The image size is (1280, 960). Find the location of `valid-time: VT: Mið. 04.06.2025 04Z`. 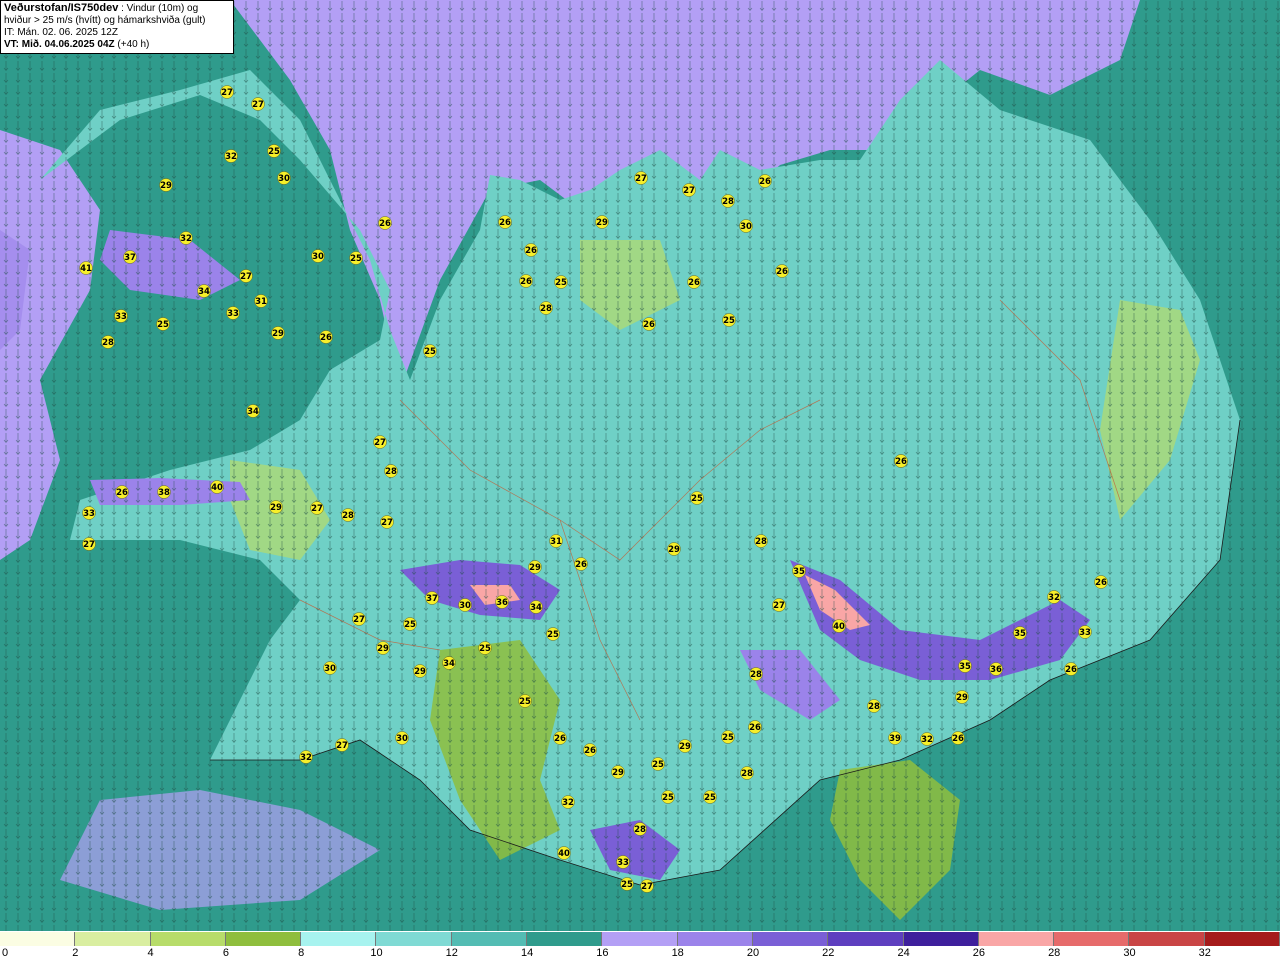

valid-time: VT: Mið. 04.06.2025 04Z is located at coordinates (59, 44).